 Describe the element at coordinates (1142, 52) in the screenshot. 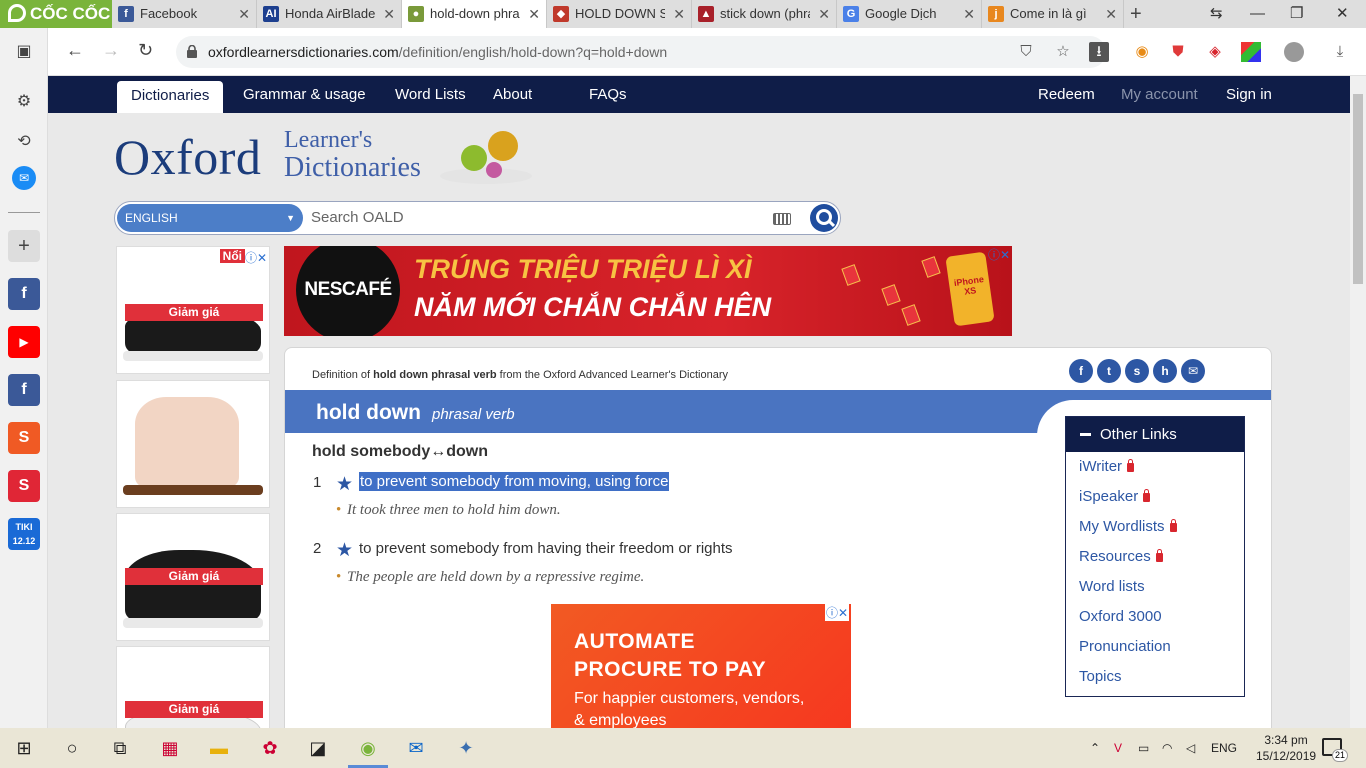

I see `coccoc-extension-icon: ◉` at that location.